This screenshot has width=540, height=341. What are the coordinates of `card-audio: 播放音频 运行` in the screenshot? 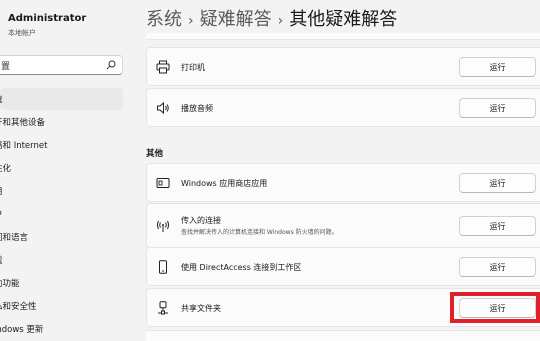 It's located at (343, 107).